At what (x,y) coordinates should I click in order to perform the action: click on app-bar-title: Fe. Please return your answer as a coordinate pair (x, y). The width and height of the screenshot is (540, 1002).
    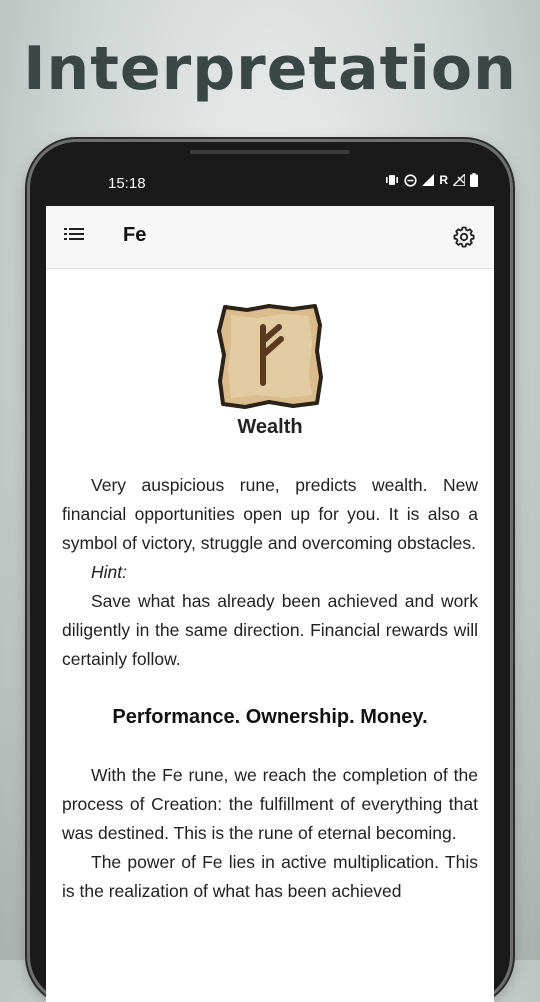
    Looking at the image, I should click on (135, 235).